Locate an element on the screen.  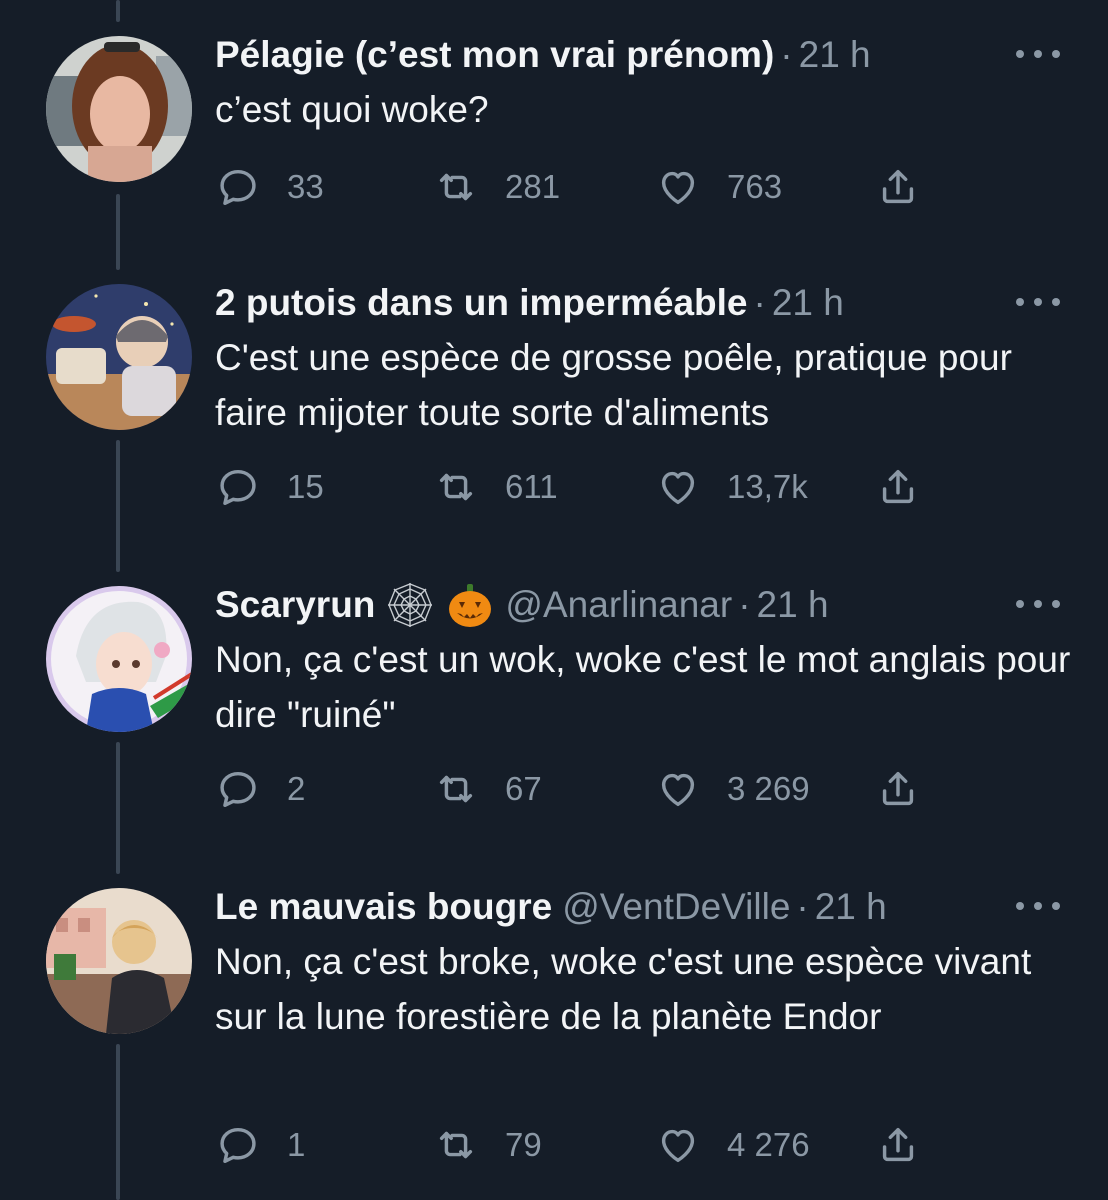
like-button: 763 is located at coordinates (718, 187).